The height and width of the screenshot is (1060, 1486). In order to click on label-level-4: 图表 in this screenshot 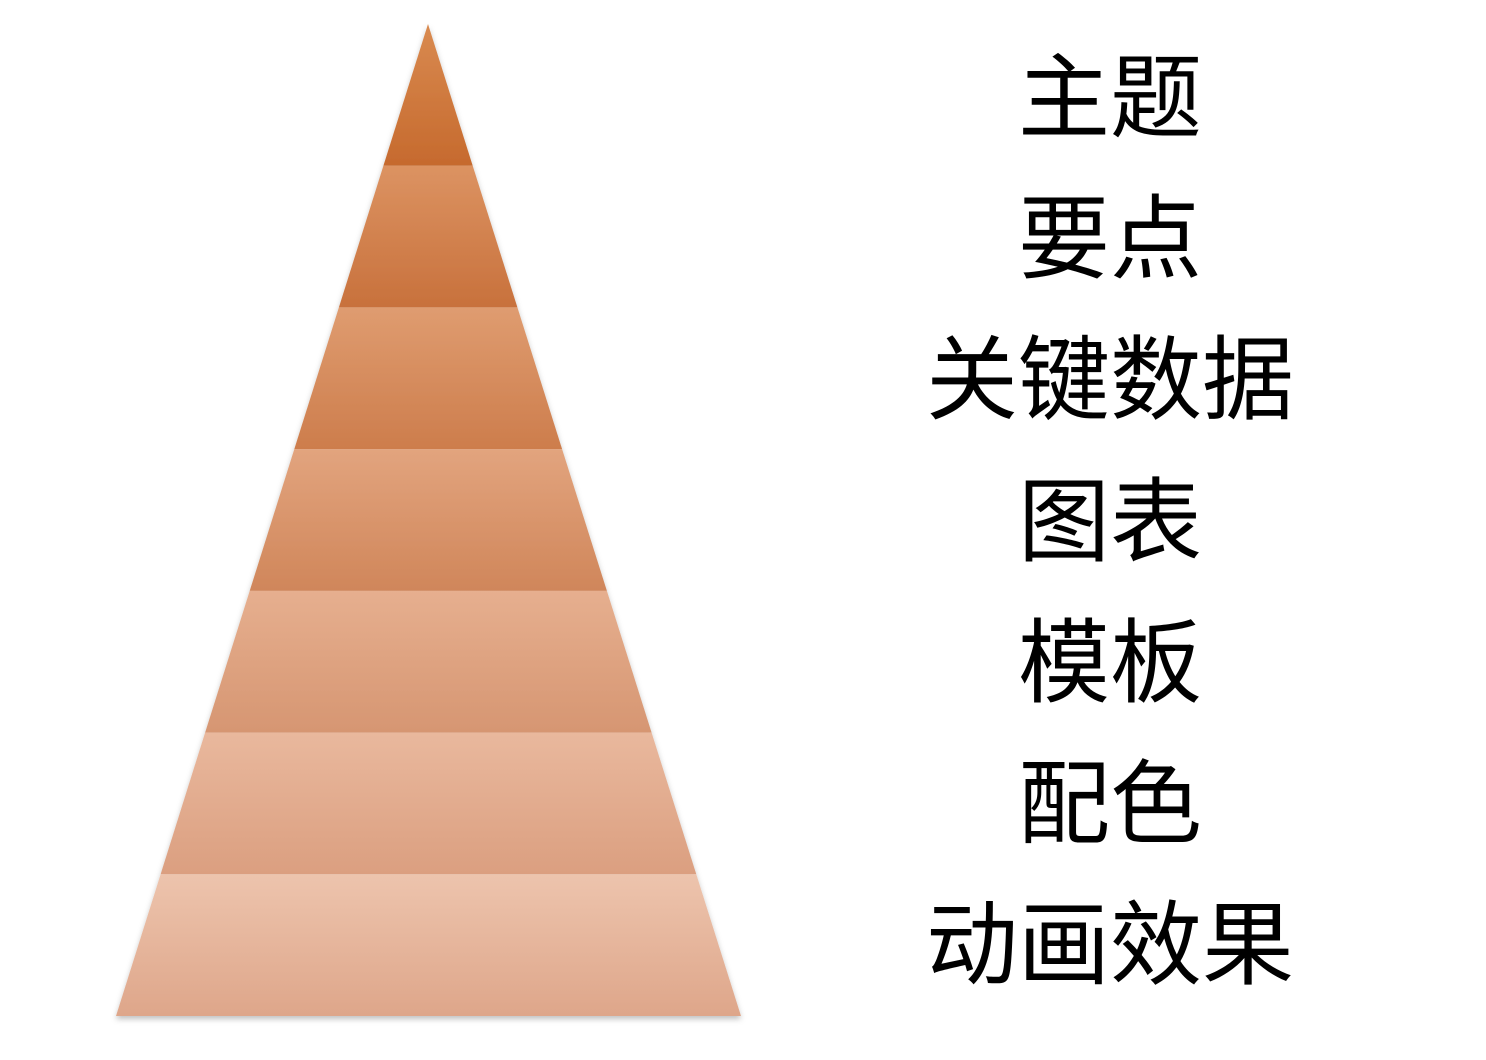, I will do `click(1109, 522)`.